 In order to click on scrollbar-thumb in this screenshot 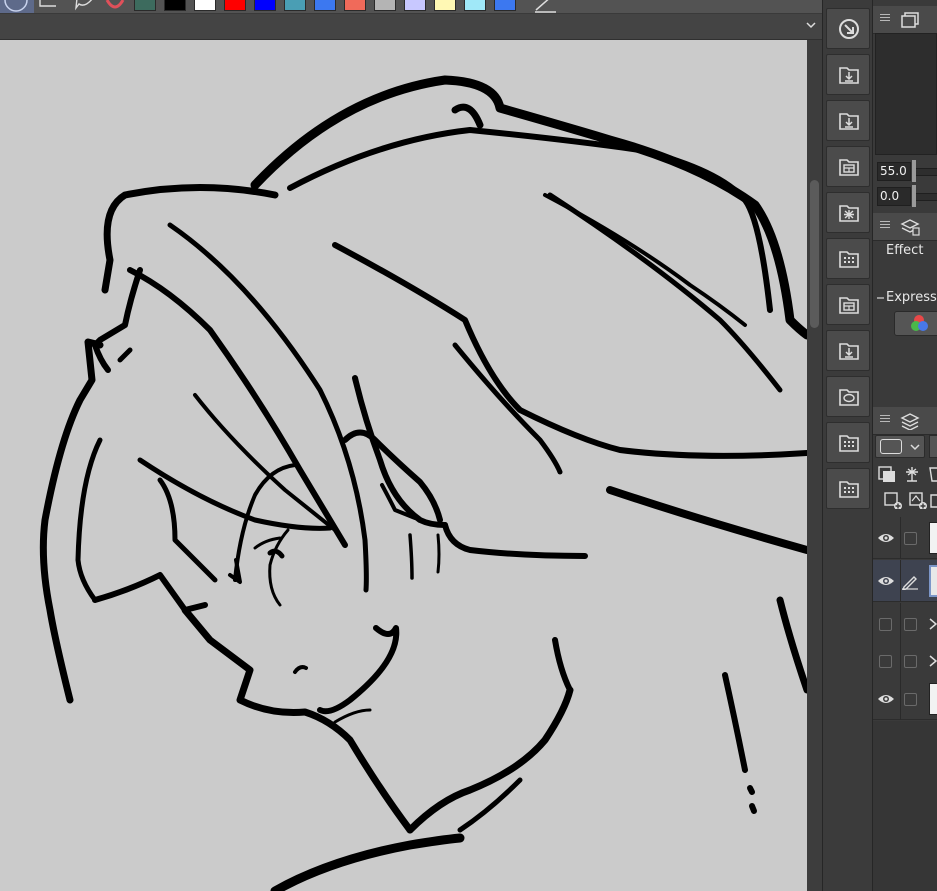, I will do `click(814, 254)`.